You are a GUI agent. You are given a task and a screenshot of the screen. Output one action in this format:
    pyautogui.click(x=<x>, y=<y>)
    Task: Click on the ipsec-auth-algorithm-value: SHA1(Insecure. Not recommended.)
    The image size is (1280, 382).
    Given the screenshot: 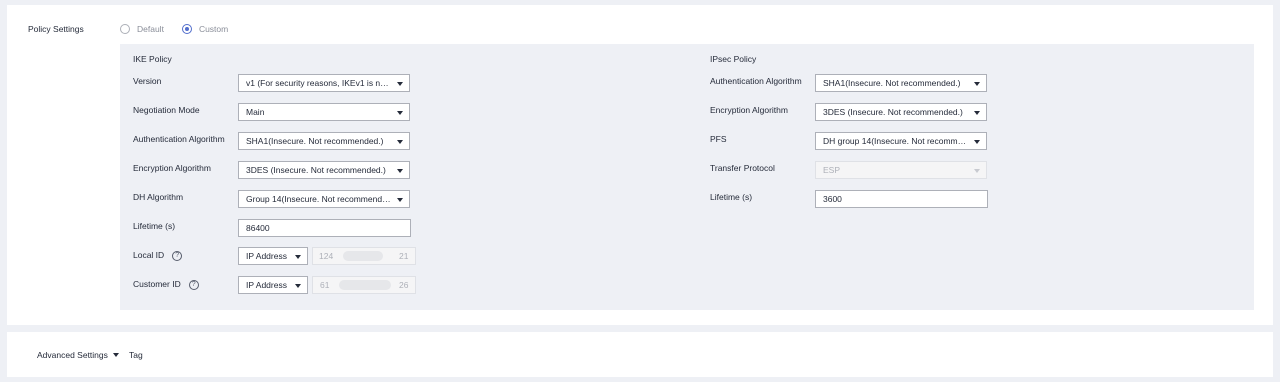 What is the action you would take?
    pyautogui.click(x=892, y=83)
    